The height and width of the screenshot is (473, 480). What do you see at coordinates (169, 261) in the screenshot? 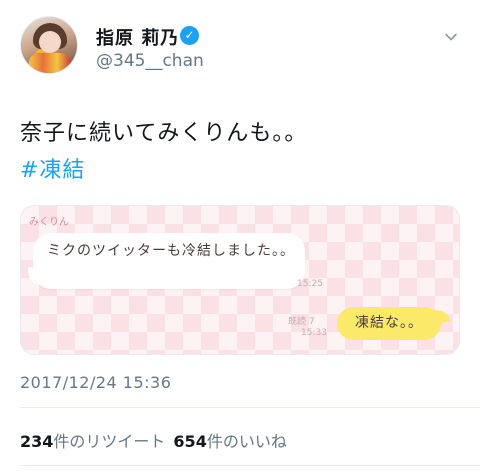
I see `chat-bubble-left: ミクのツイッターも冷結しました。。` at bounding box center [169, 261].